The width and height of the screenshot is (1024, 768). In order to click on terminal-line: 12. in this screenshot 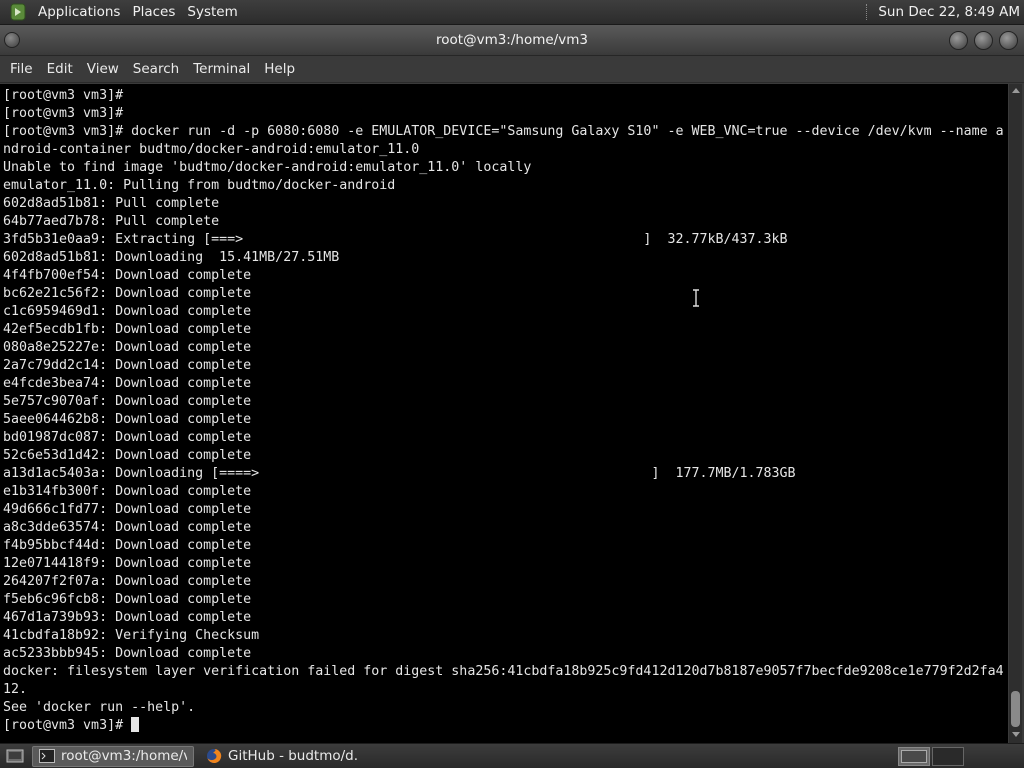, I will do `click(15, 689)`.